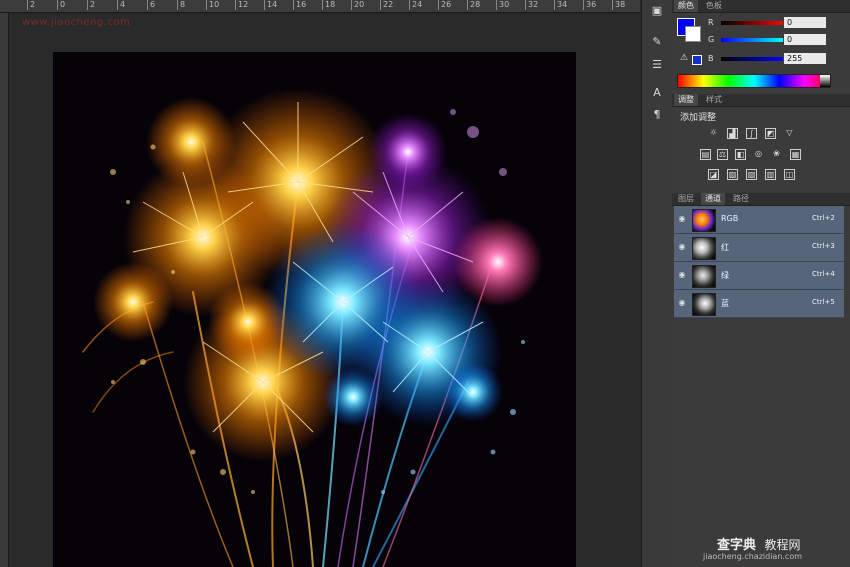  What do you see at coordinates (751, 133) in the screenshot?
I see `curves-icon: ∫` at bounding box center [751, 133].